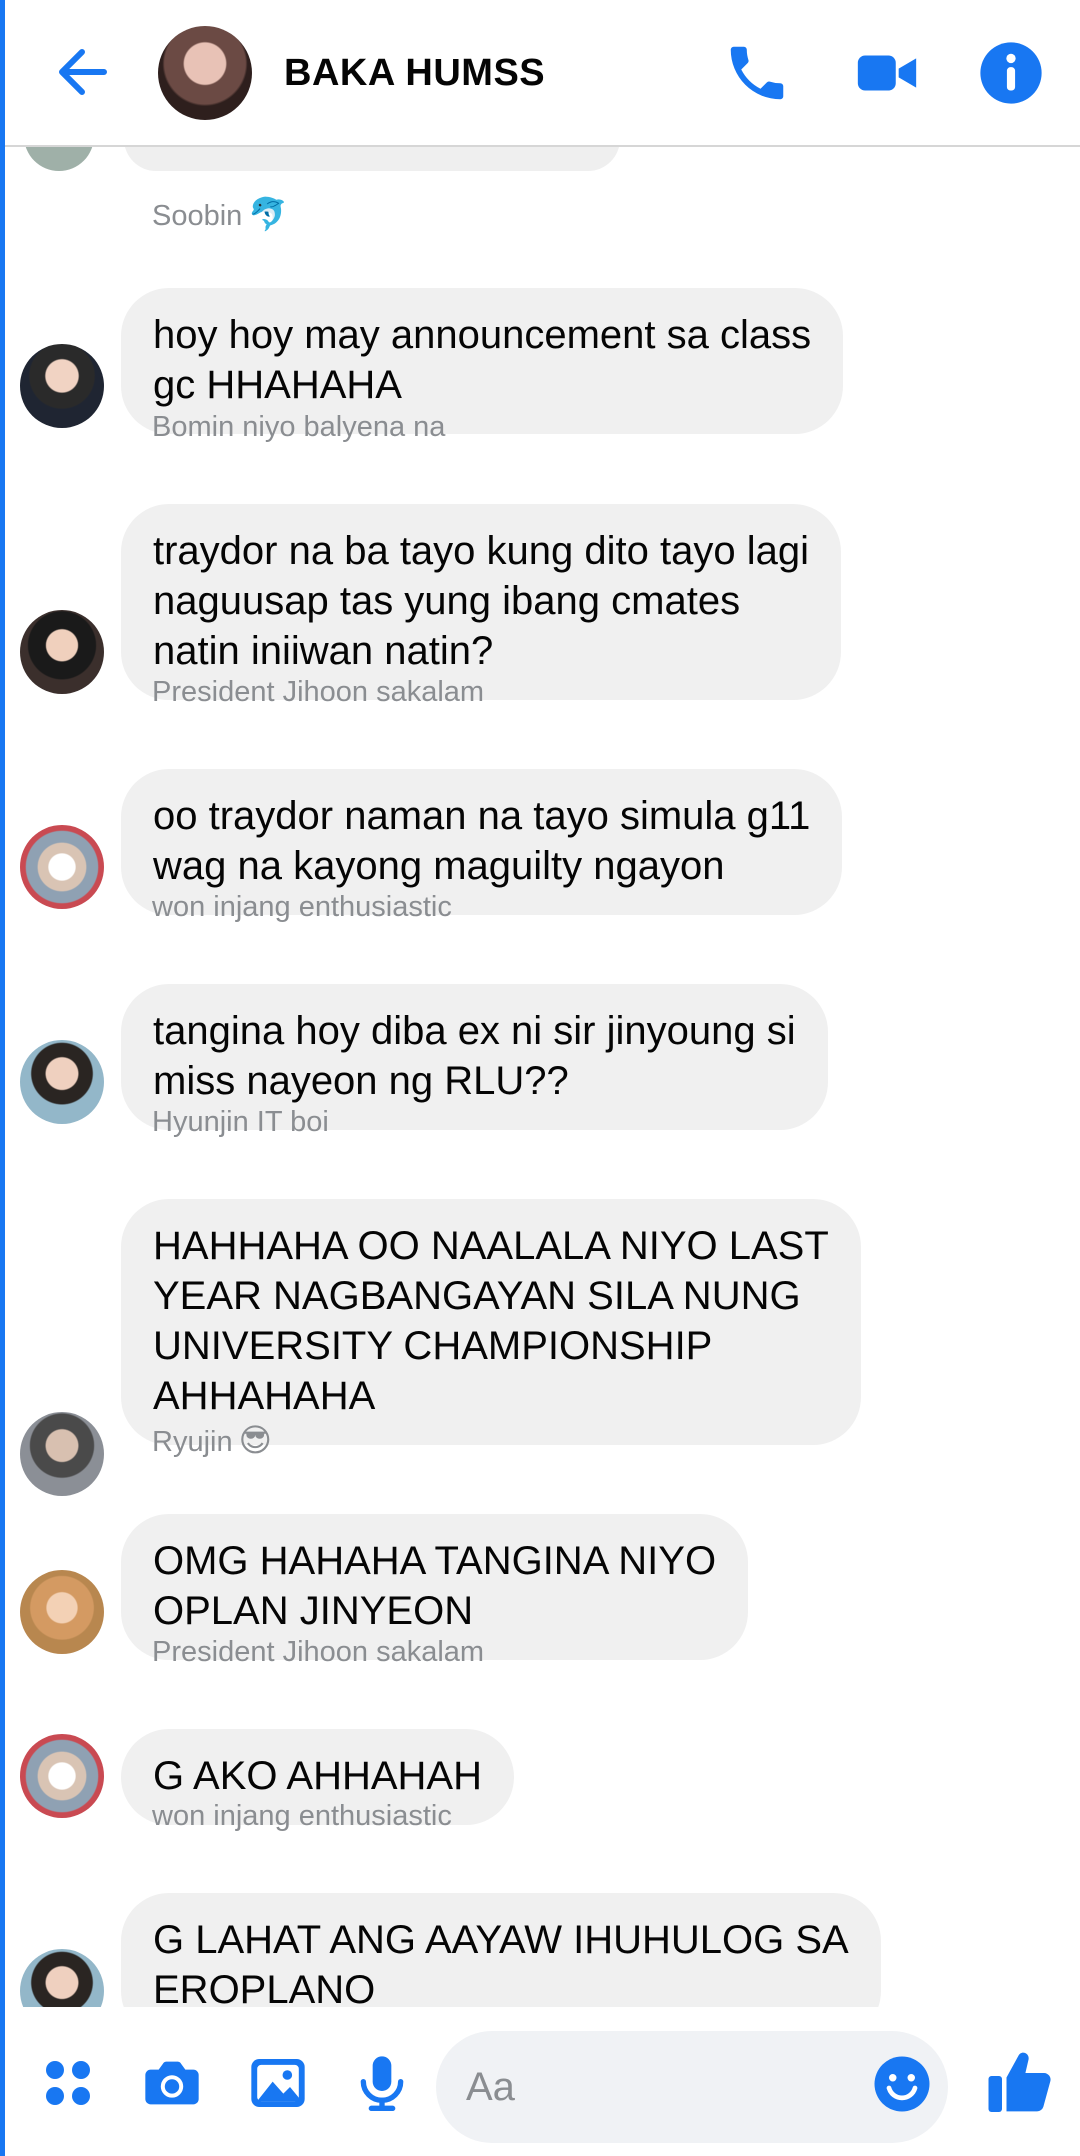 Image resolution: width=1080 pixels, height=2156 pixels. Describe the element at coordinates (59, 159) in the screenshot. I see `previous-avatar` at that location.